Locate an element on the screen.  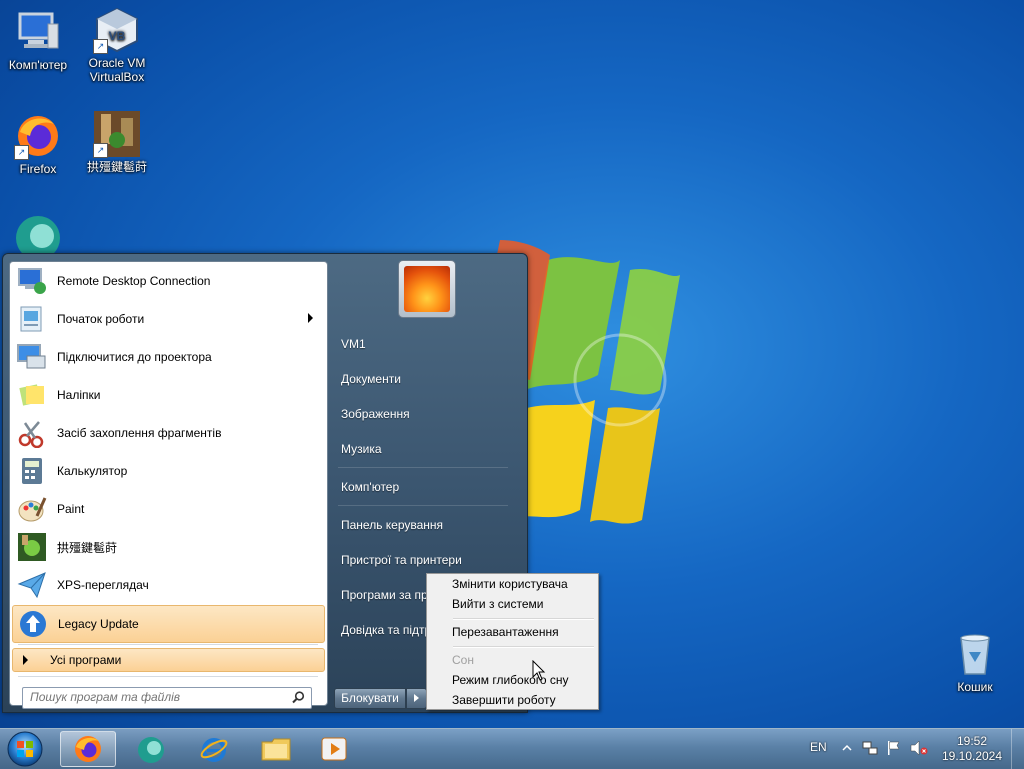
show-desktop-button is located at coordinates (1017, 749).